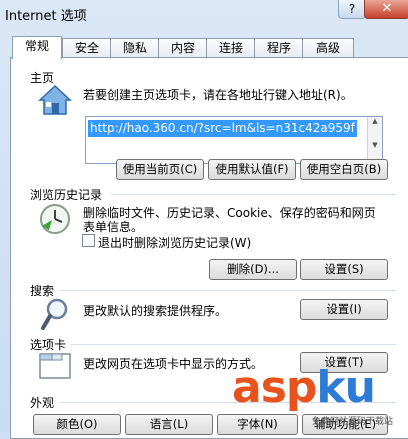 This screenshot has height=439, width=408. What do you see at coordinates (155, 311) in the screenshot?
I see `search-description: 更改默认的搜索提供程序。` at bounding box center [155, 311].